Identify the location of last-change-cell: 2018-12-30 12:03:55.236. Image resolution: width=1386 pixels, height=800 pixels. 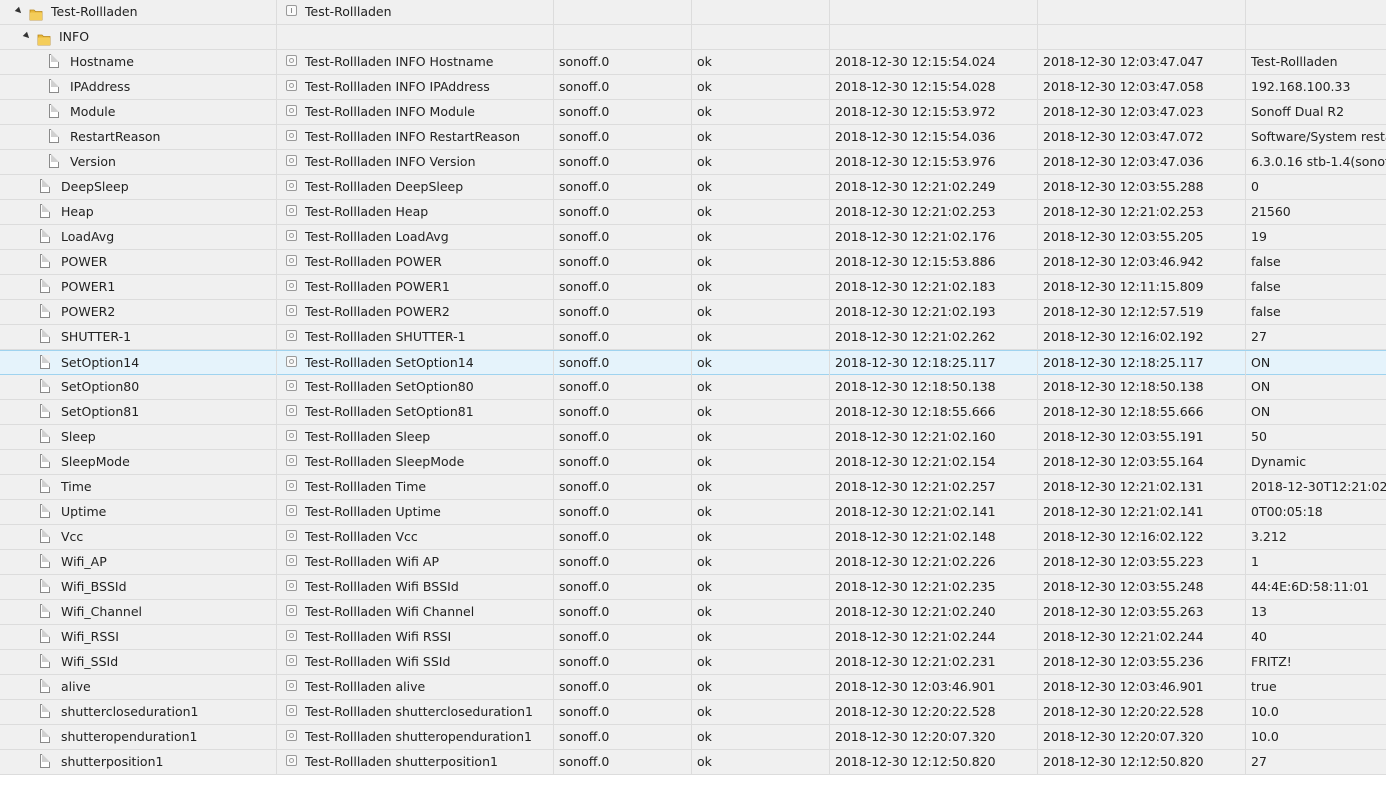
(1142, 662).